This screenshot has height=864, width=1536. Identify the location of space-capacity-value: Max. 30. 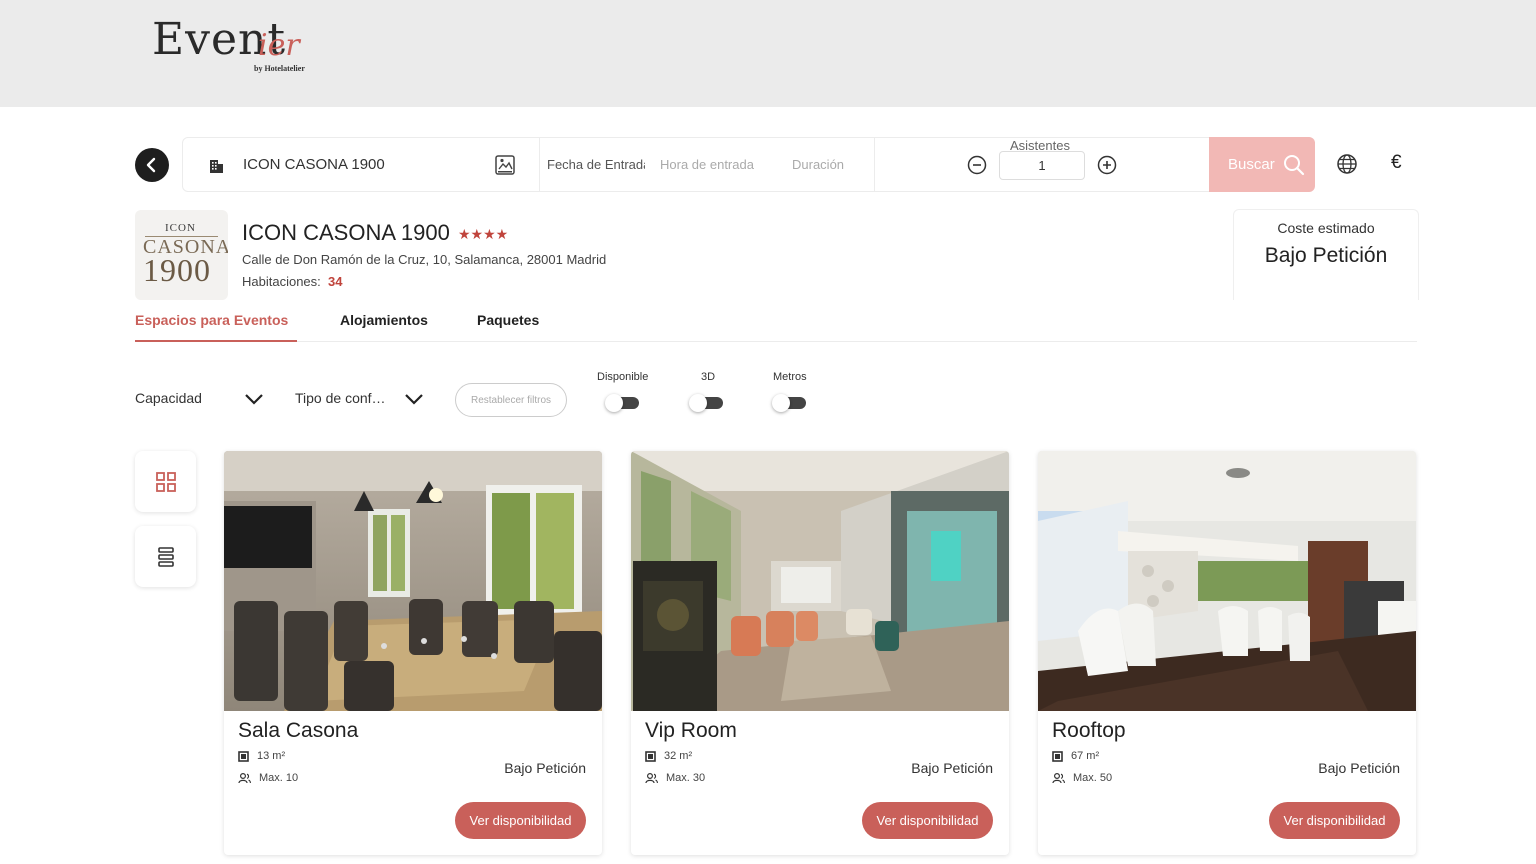
(686, 778).